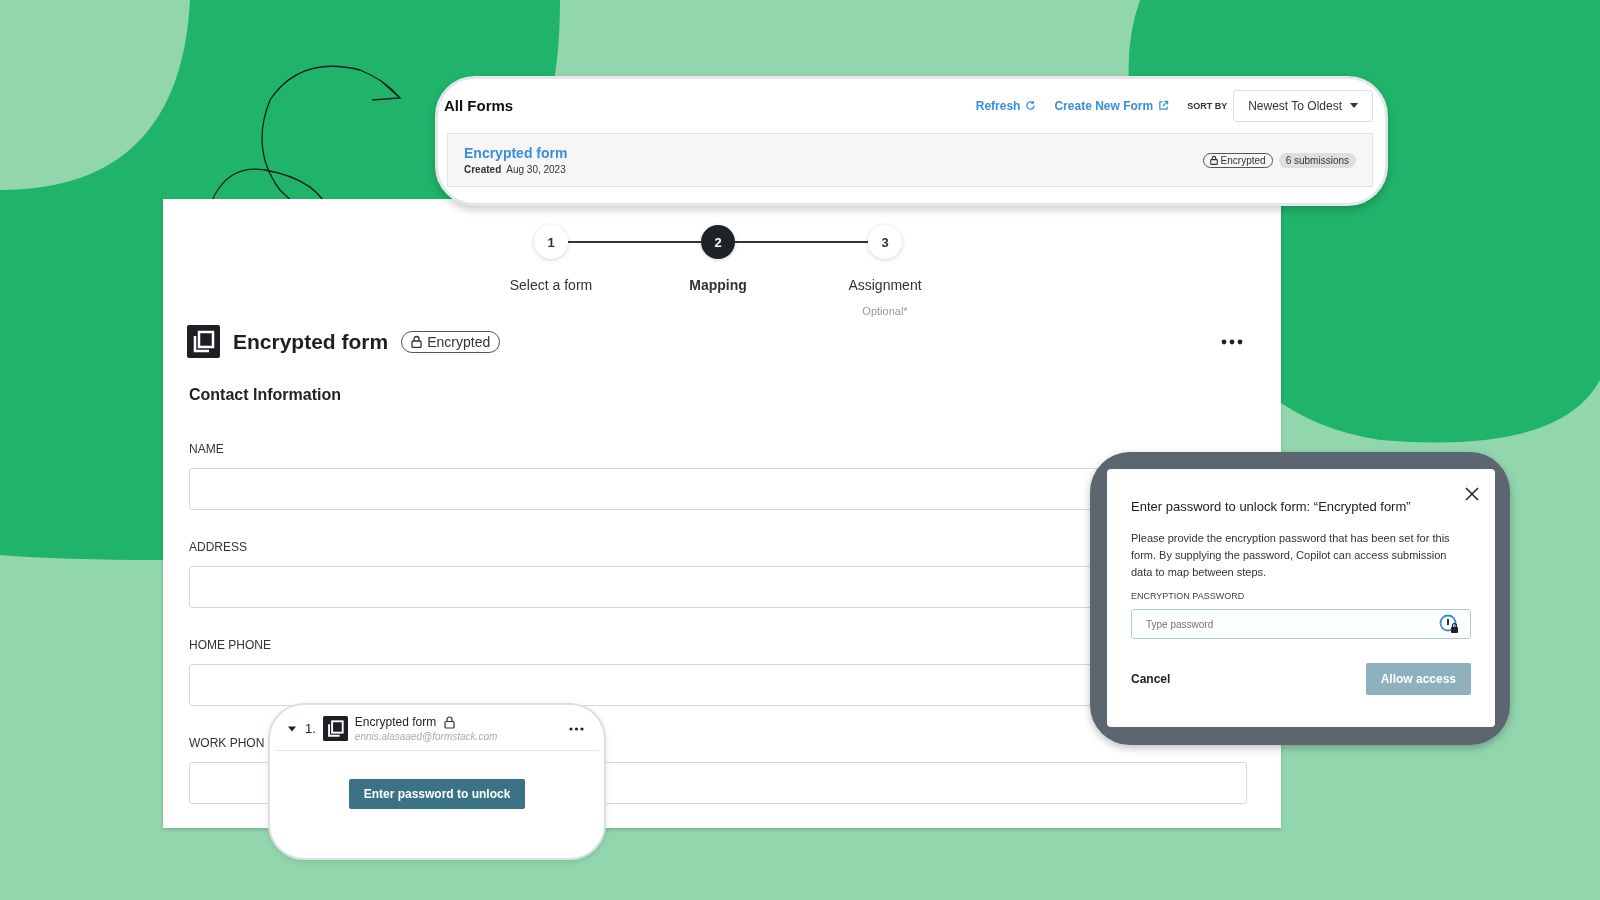  What do you see at coordinates (230, 645) in the screenshot?
I see `field-label: HOME PHONE` at bounding box center [230, 645].